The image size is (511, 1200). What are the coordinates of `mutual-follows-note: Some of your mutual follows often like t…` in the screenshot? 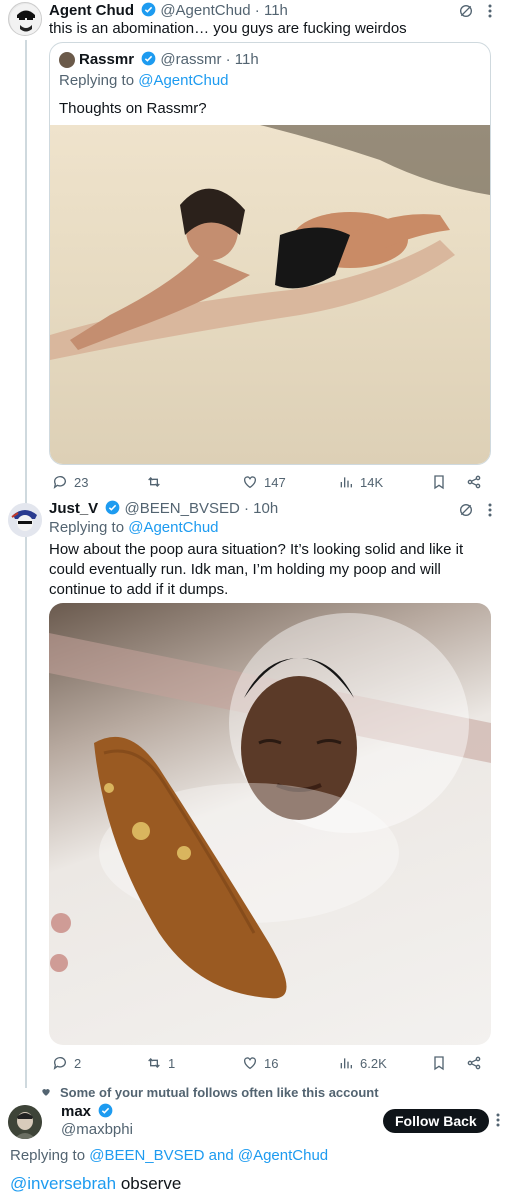 It's located at (219, 1092).